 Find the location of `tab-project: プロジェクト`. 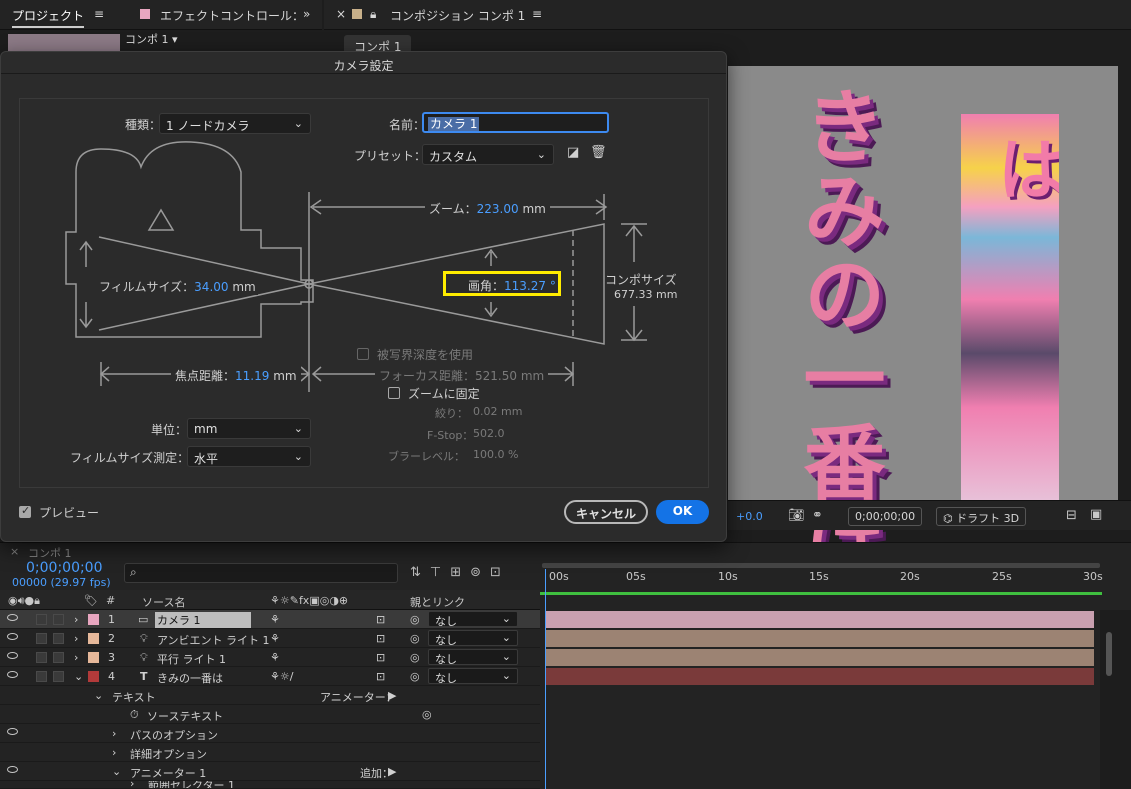

tab-project: プロジェクト is located at coordinates (48, 17).